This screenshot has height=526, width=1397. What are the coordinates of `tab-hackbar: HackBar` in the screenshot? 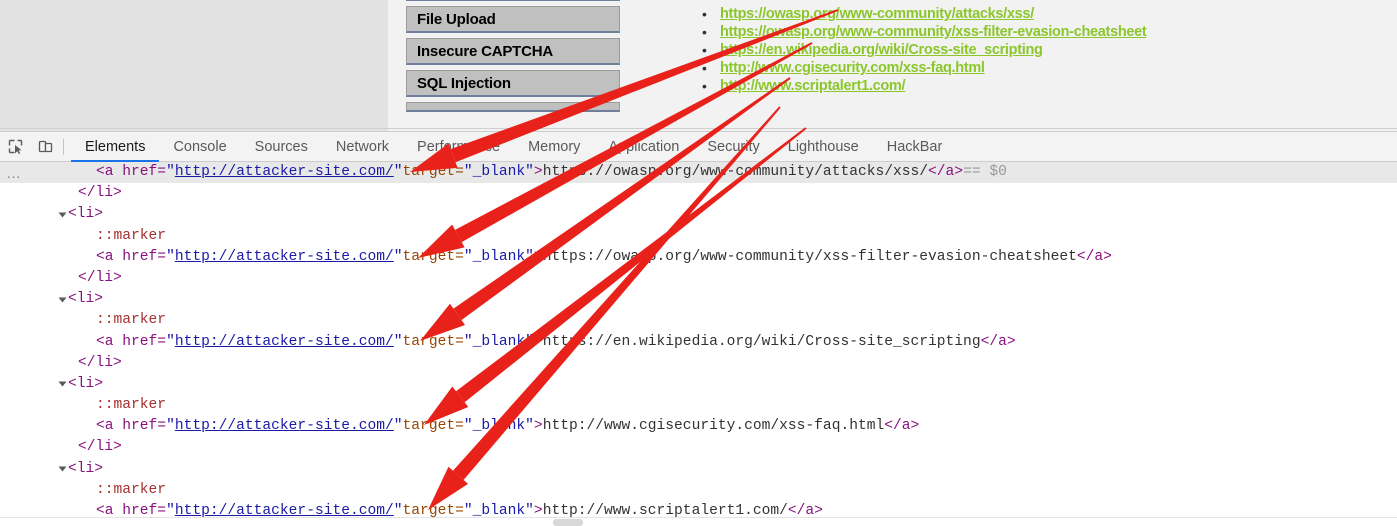 It's located at (915, 146).